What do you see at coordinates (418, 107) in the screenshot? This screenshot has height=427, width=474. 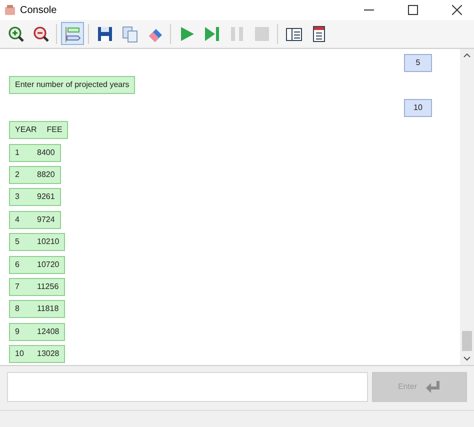 I see `input-bubble: 10` at bounding box center [418, 107].